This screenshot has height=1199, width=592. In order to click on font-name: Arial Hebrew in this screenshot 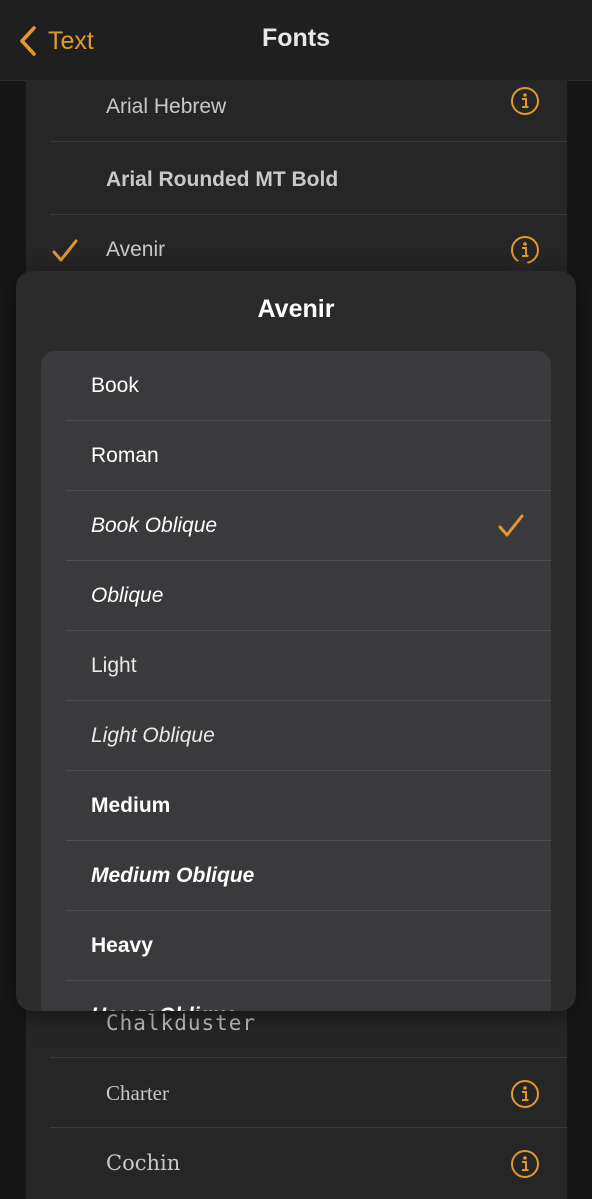, I will do `click(166, 106)`.